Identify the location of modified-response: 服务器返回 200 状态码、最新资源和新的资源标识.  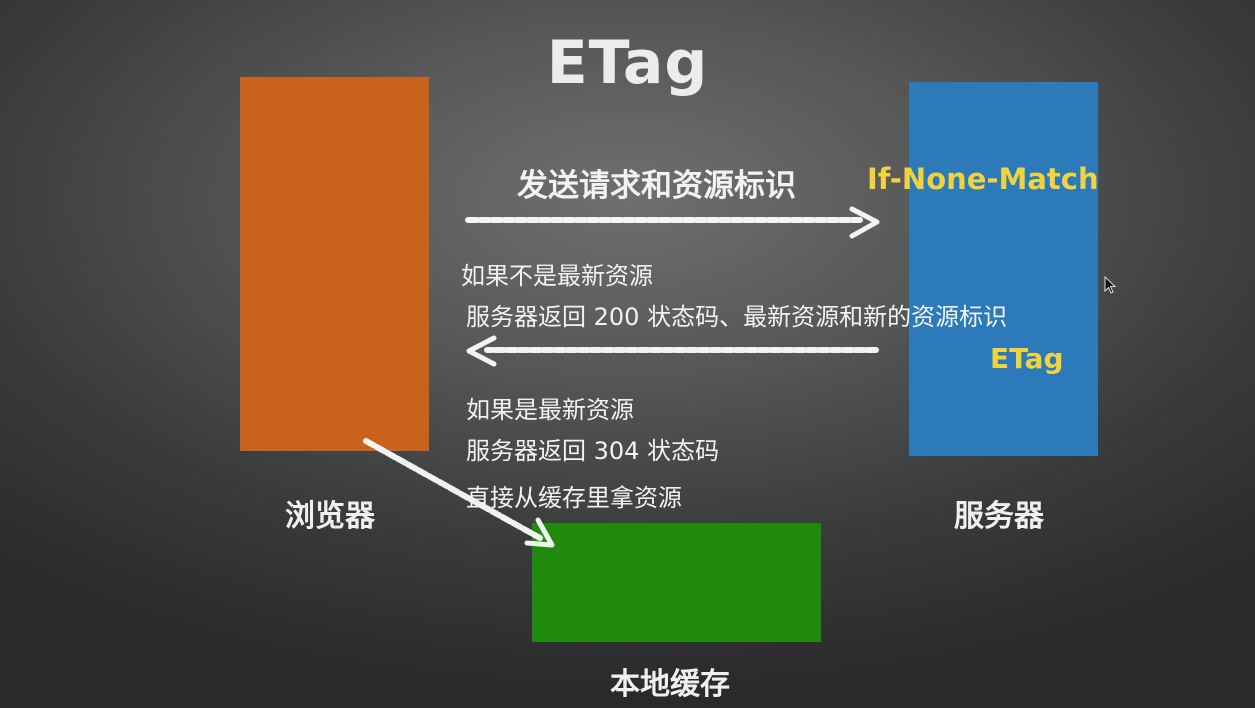
(737, 317).